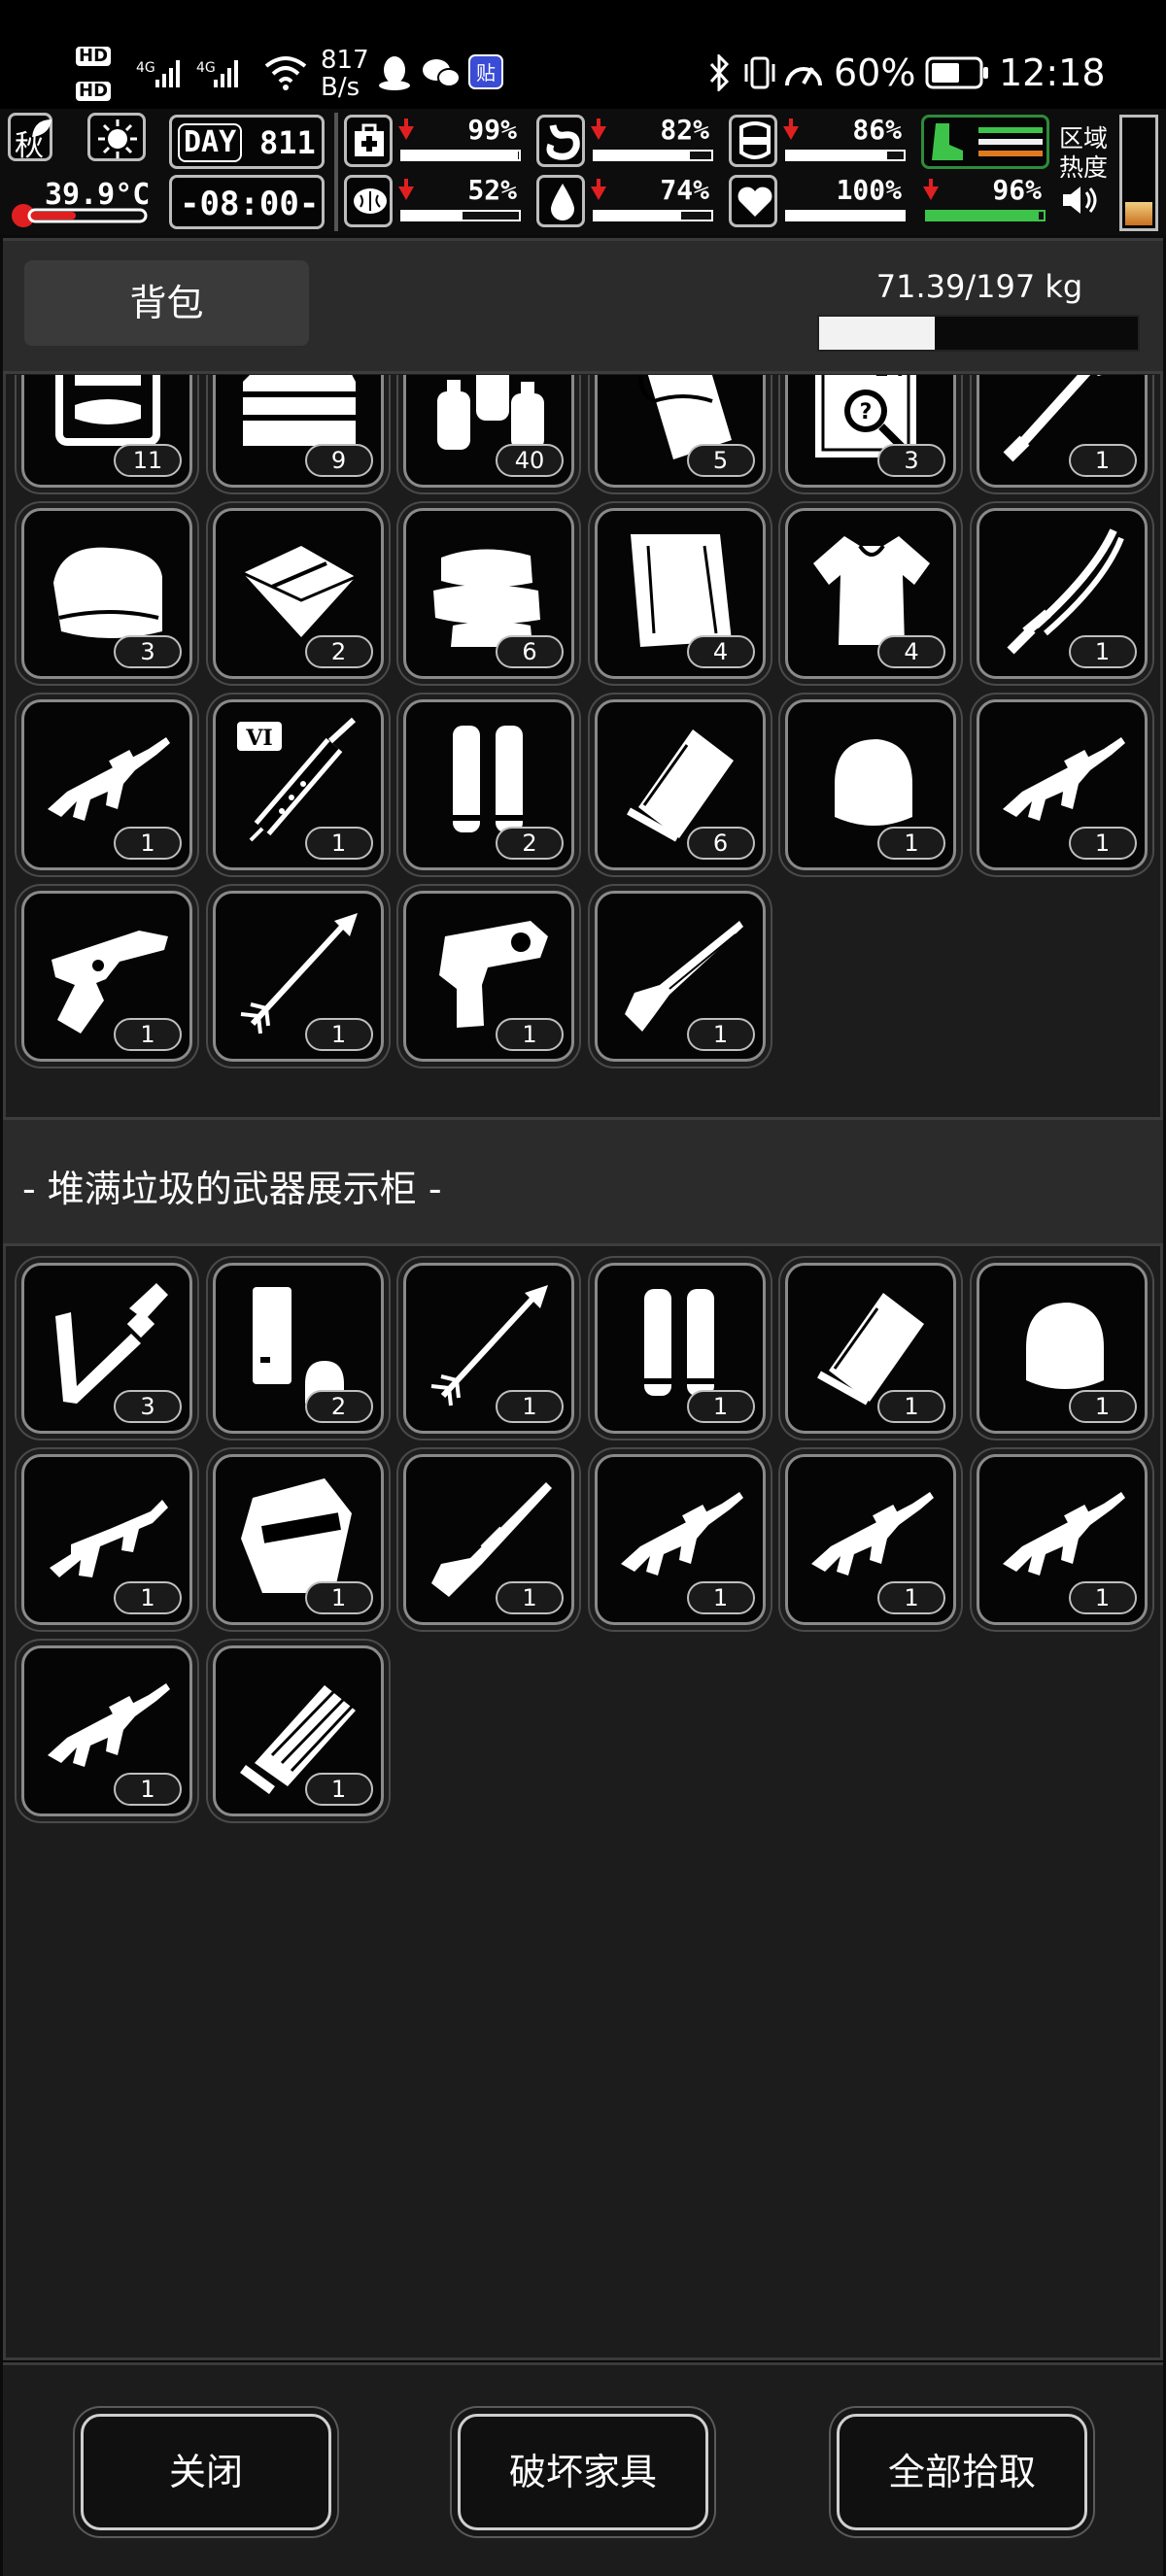 The width and height of the screenshot is (1166, 2576). What do you see at coordinates (719, 72) in the screenshot?
I see `bluetooth-icon` at bounding box center [719, 72].